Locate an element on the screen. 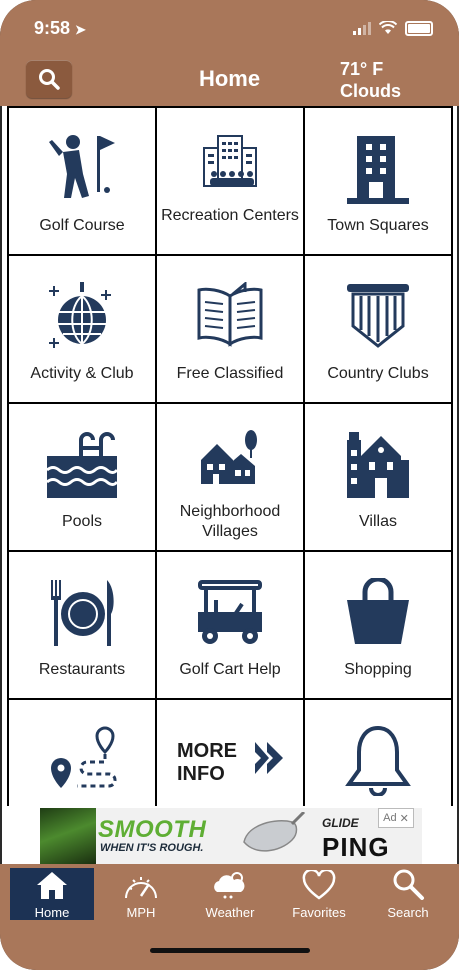  tab-label: MPH is located at coordinates (141, 912).